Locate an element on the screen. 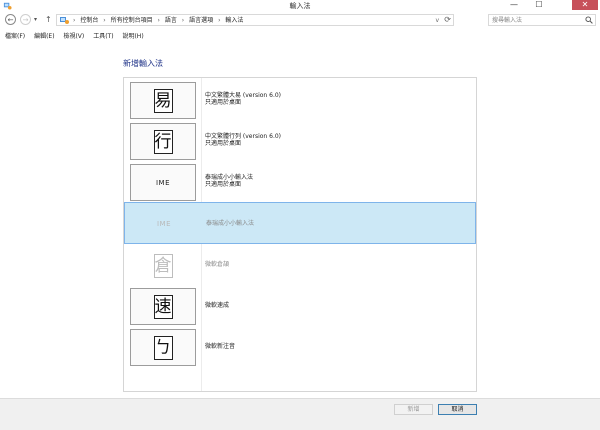 This screenshot has height=430, width=600. refresh-icon: ⟳ is located at coordinates (447, 20).